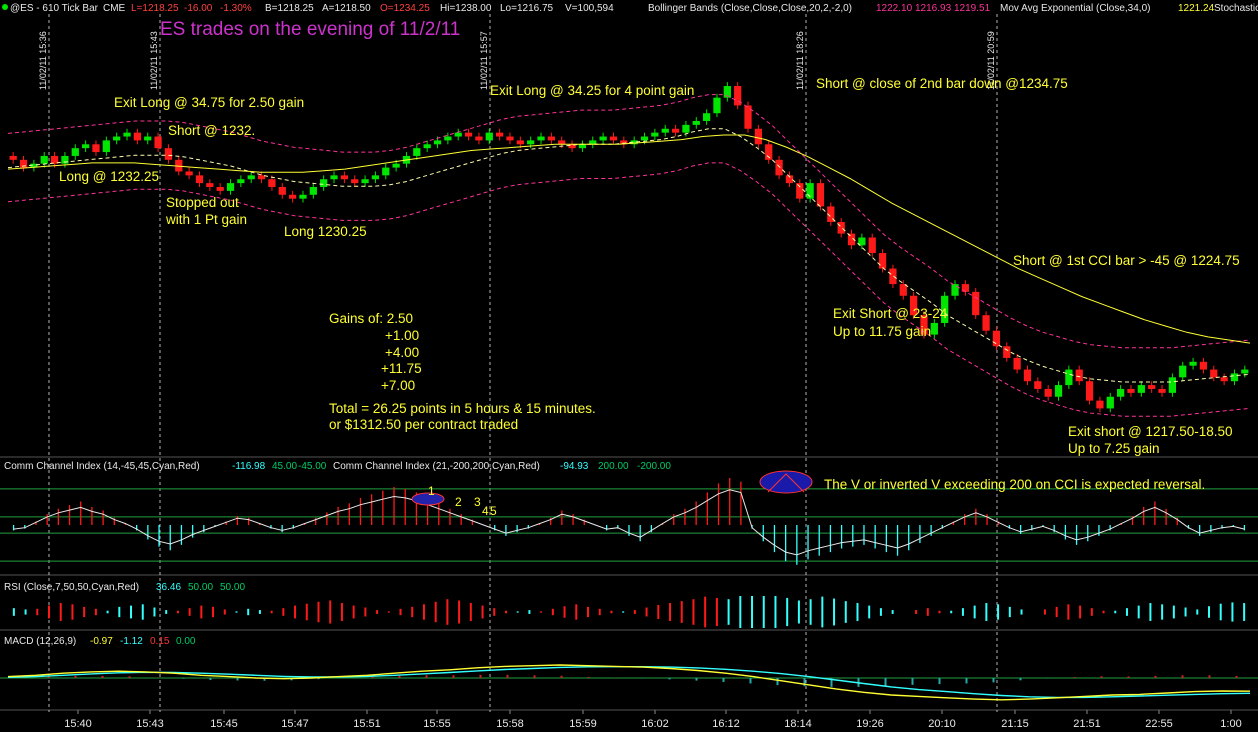 The width and height of the screenshot is (1258, 732). Describe the element at coordinates (312, 466) in the screenshot. I see `cci14-lower: -45.00` at that location.